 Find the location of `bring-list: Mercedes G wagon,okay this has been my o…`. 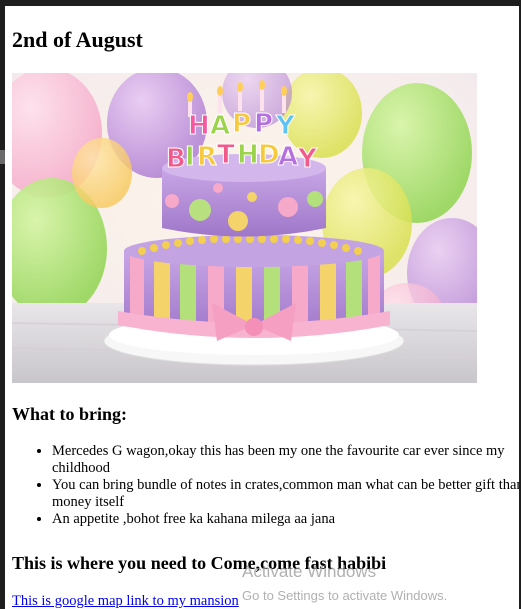

bring-list: Mercedes G wagon,okay this has been my o… is located at coordinates (265, 485).